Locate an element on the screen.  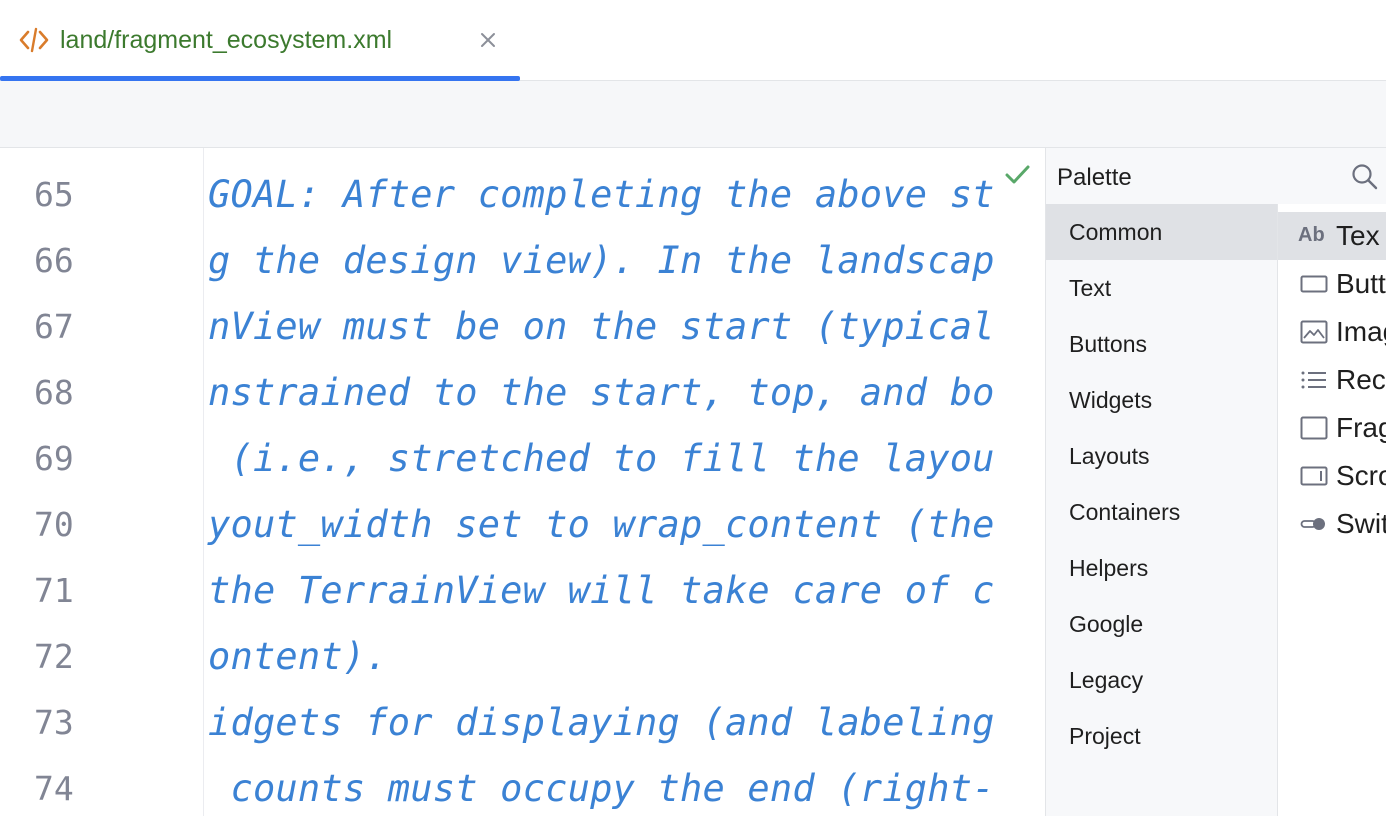
item-label: Rec is located at coordinates (1361, 379).